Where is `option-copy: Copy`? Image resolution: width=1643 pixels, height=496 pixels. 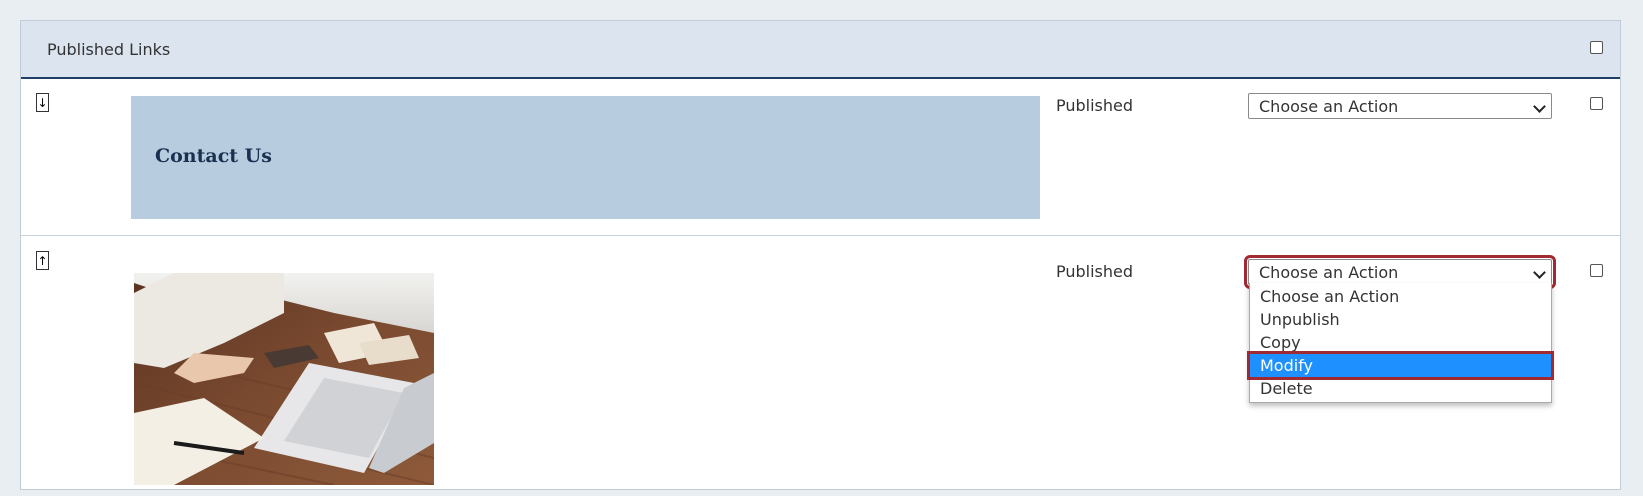
option-copy: Copy is located at coordinates (1400, 342).